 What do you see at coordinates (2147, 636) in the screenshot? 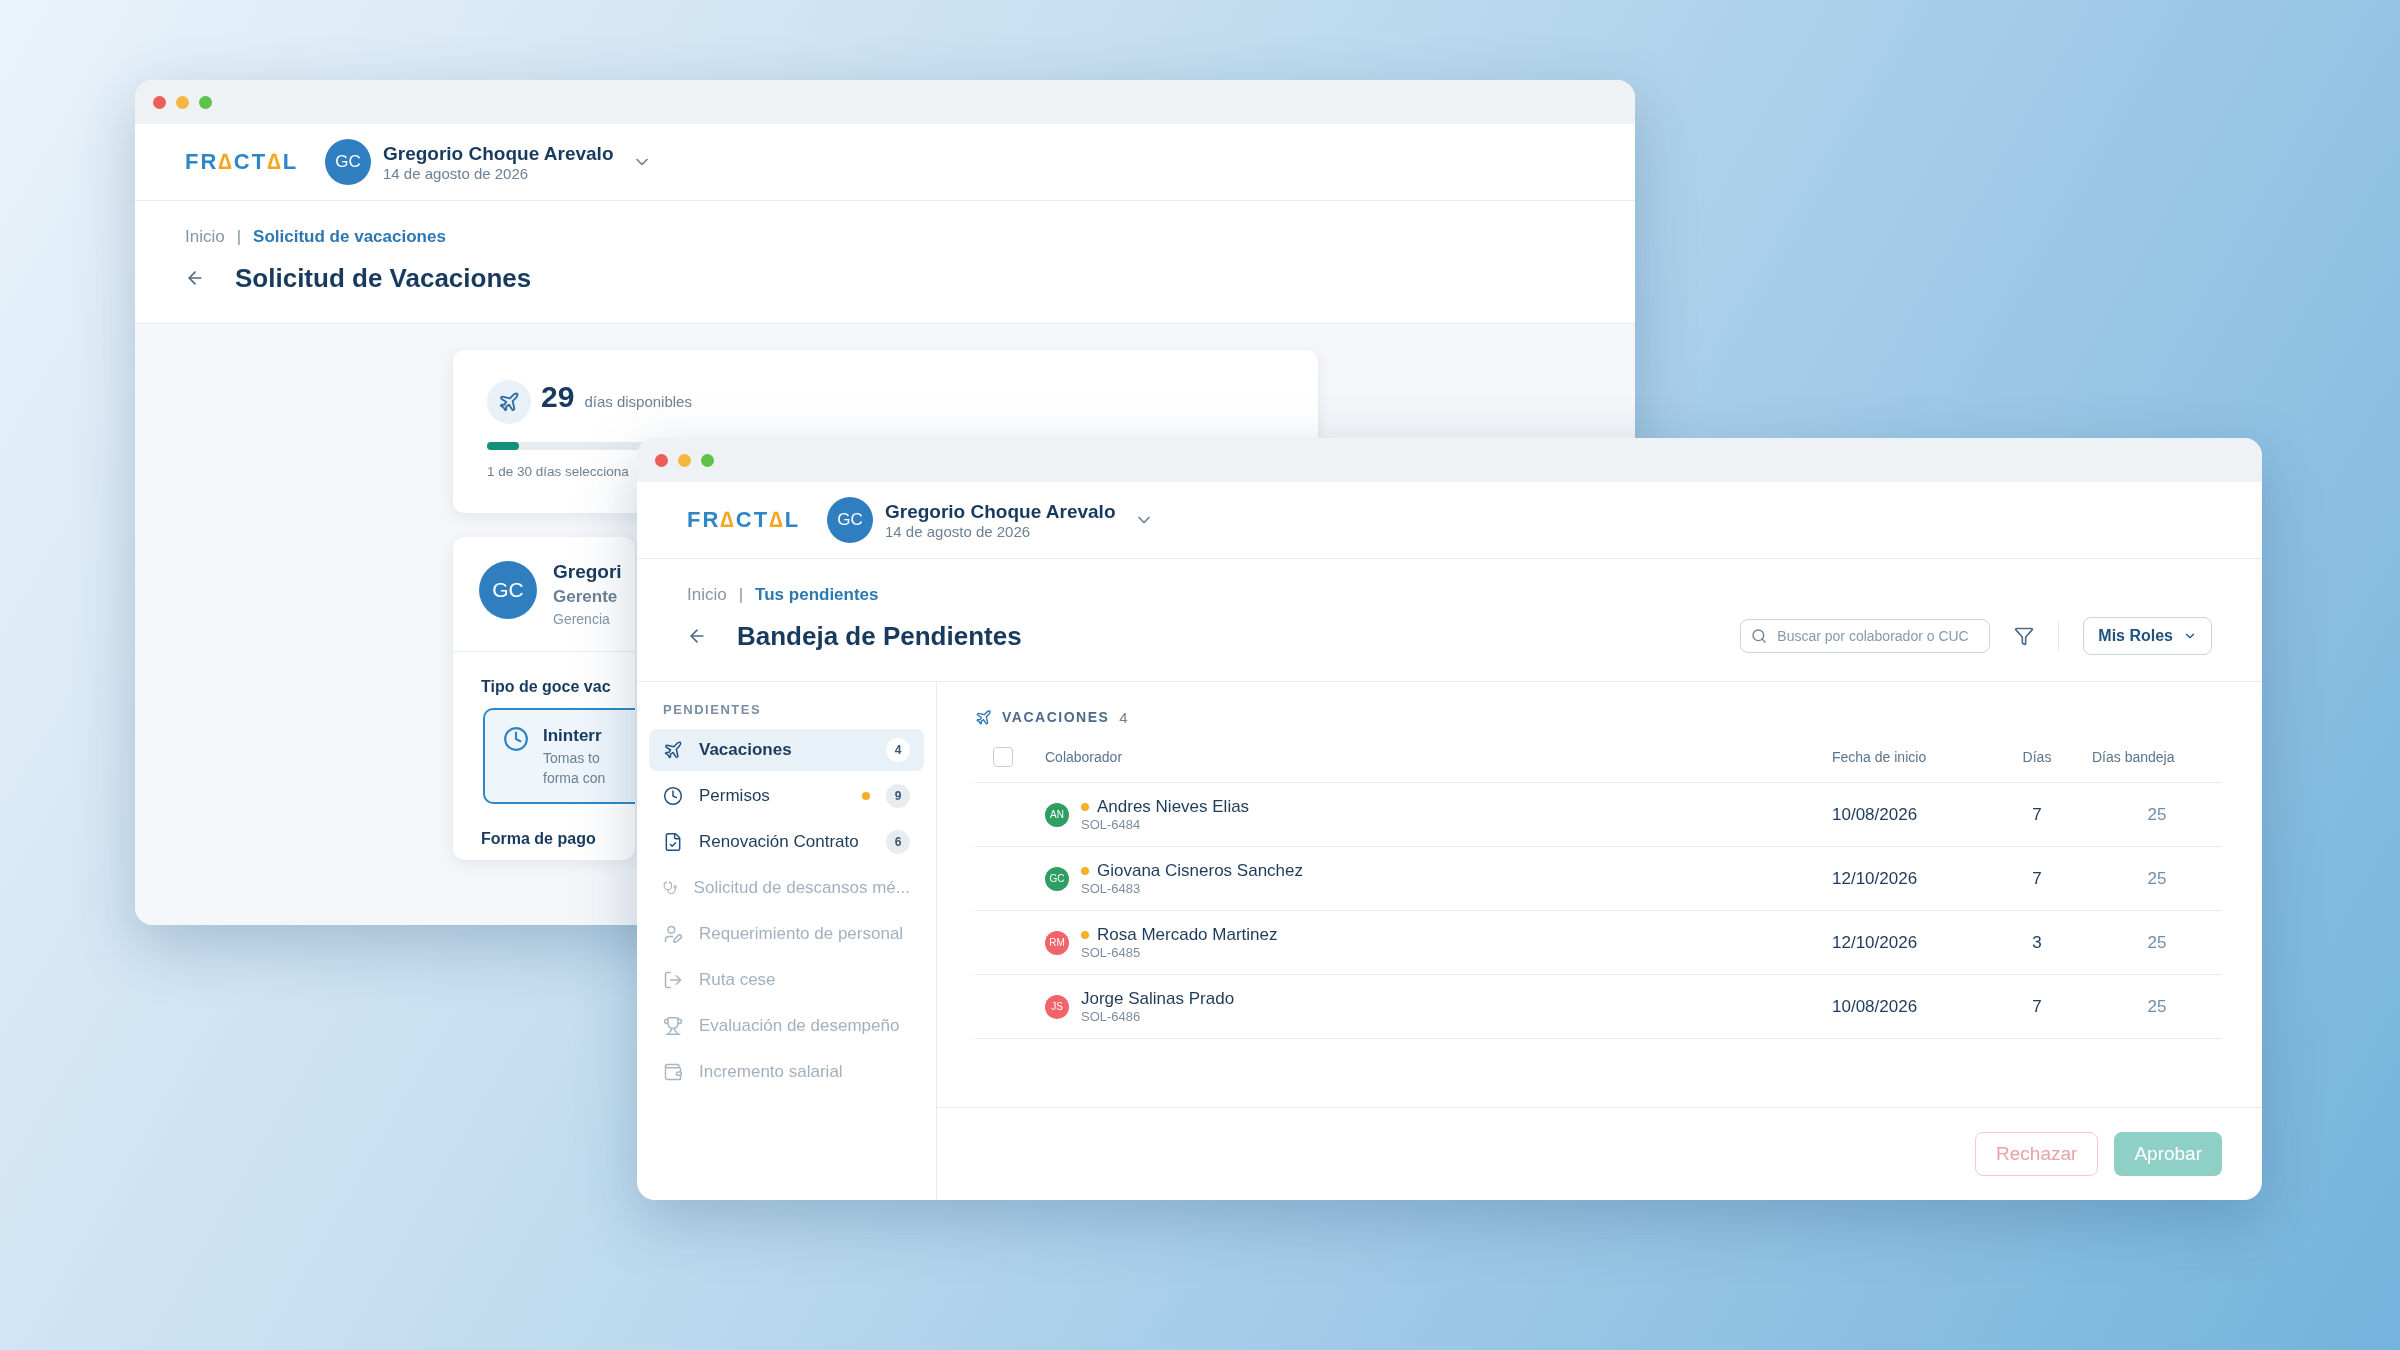
I see `roles-dropdown: Mis Roles` at bounding box center [2147, 636].